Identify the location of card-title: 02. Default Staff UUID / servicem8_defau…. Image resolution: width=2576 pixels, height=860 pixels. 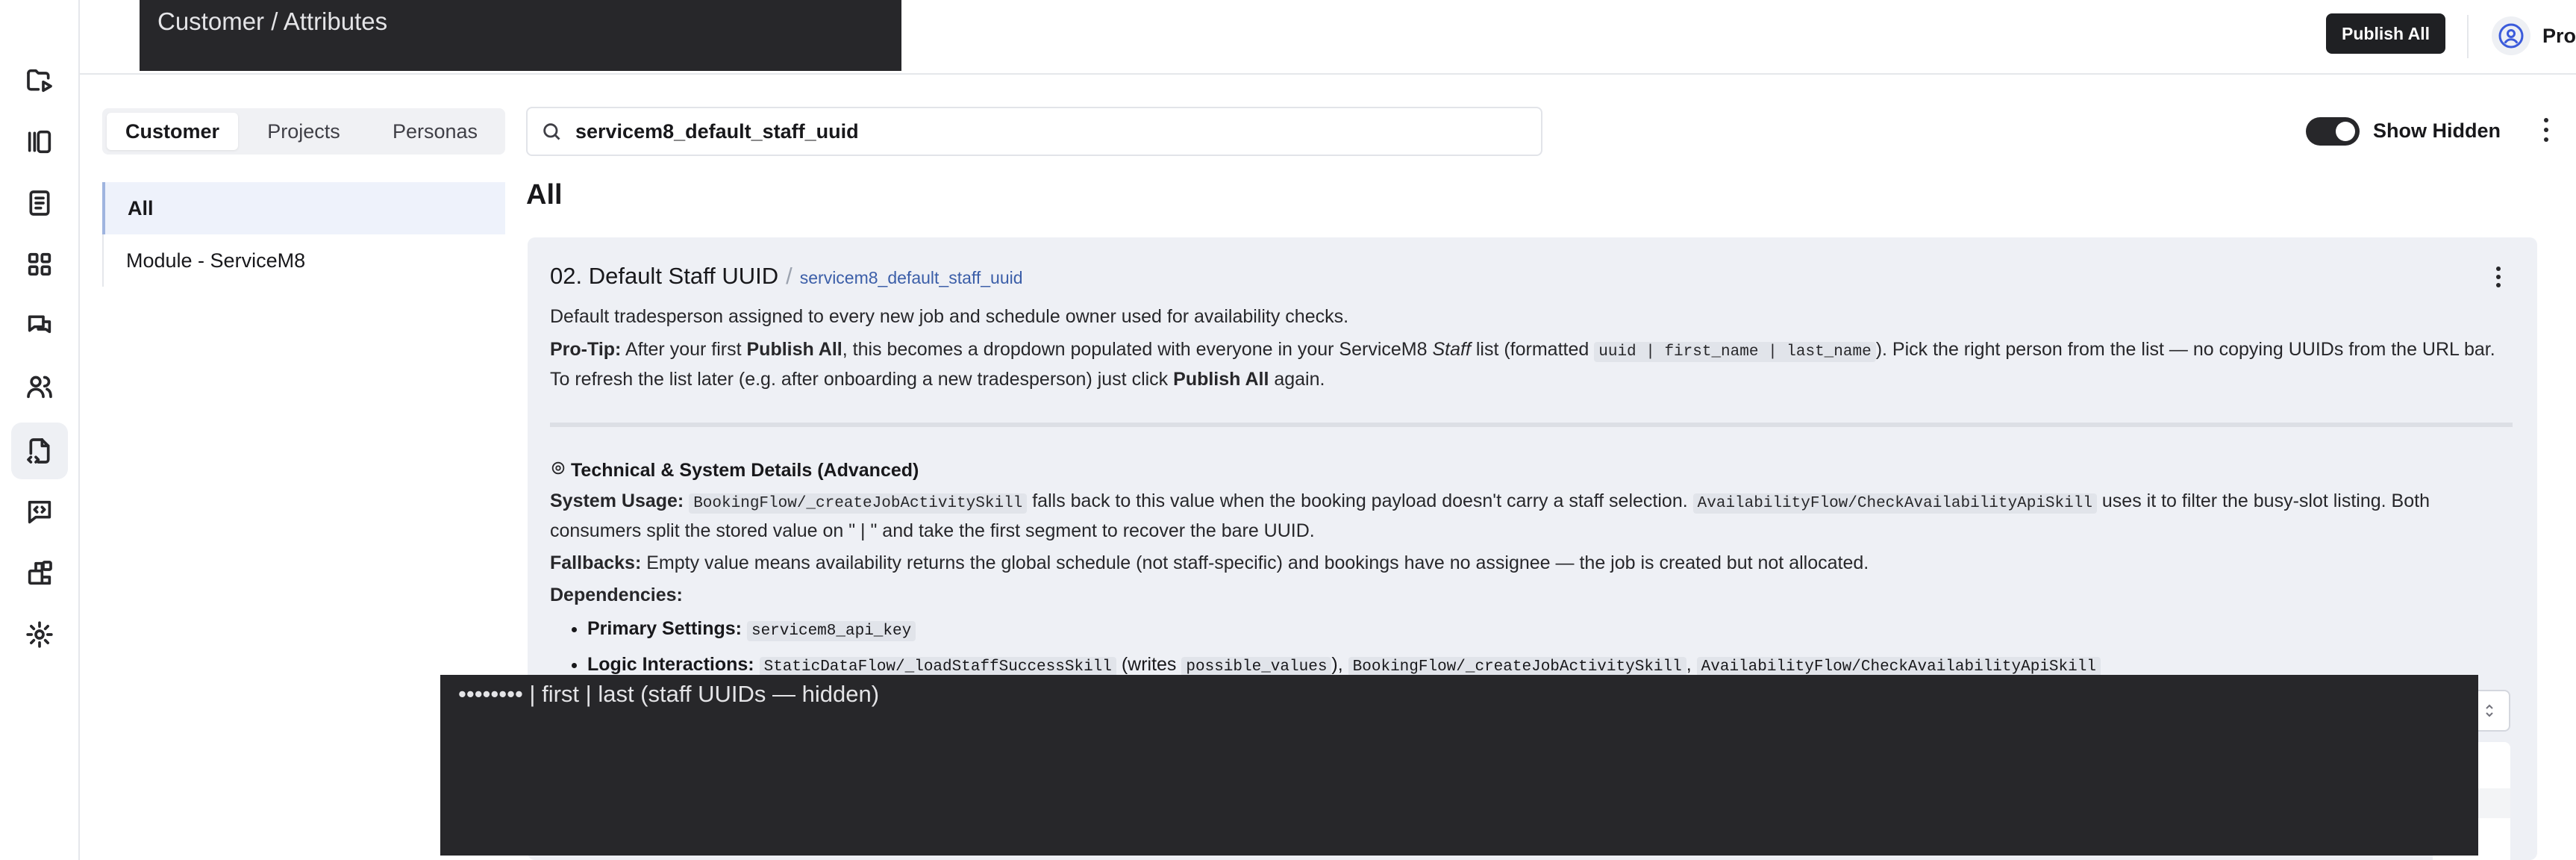
(786, 276).